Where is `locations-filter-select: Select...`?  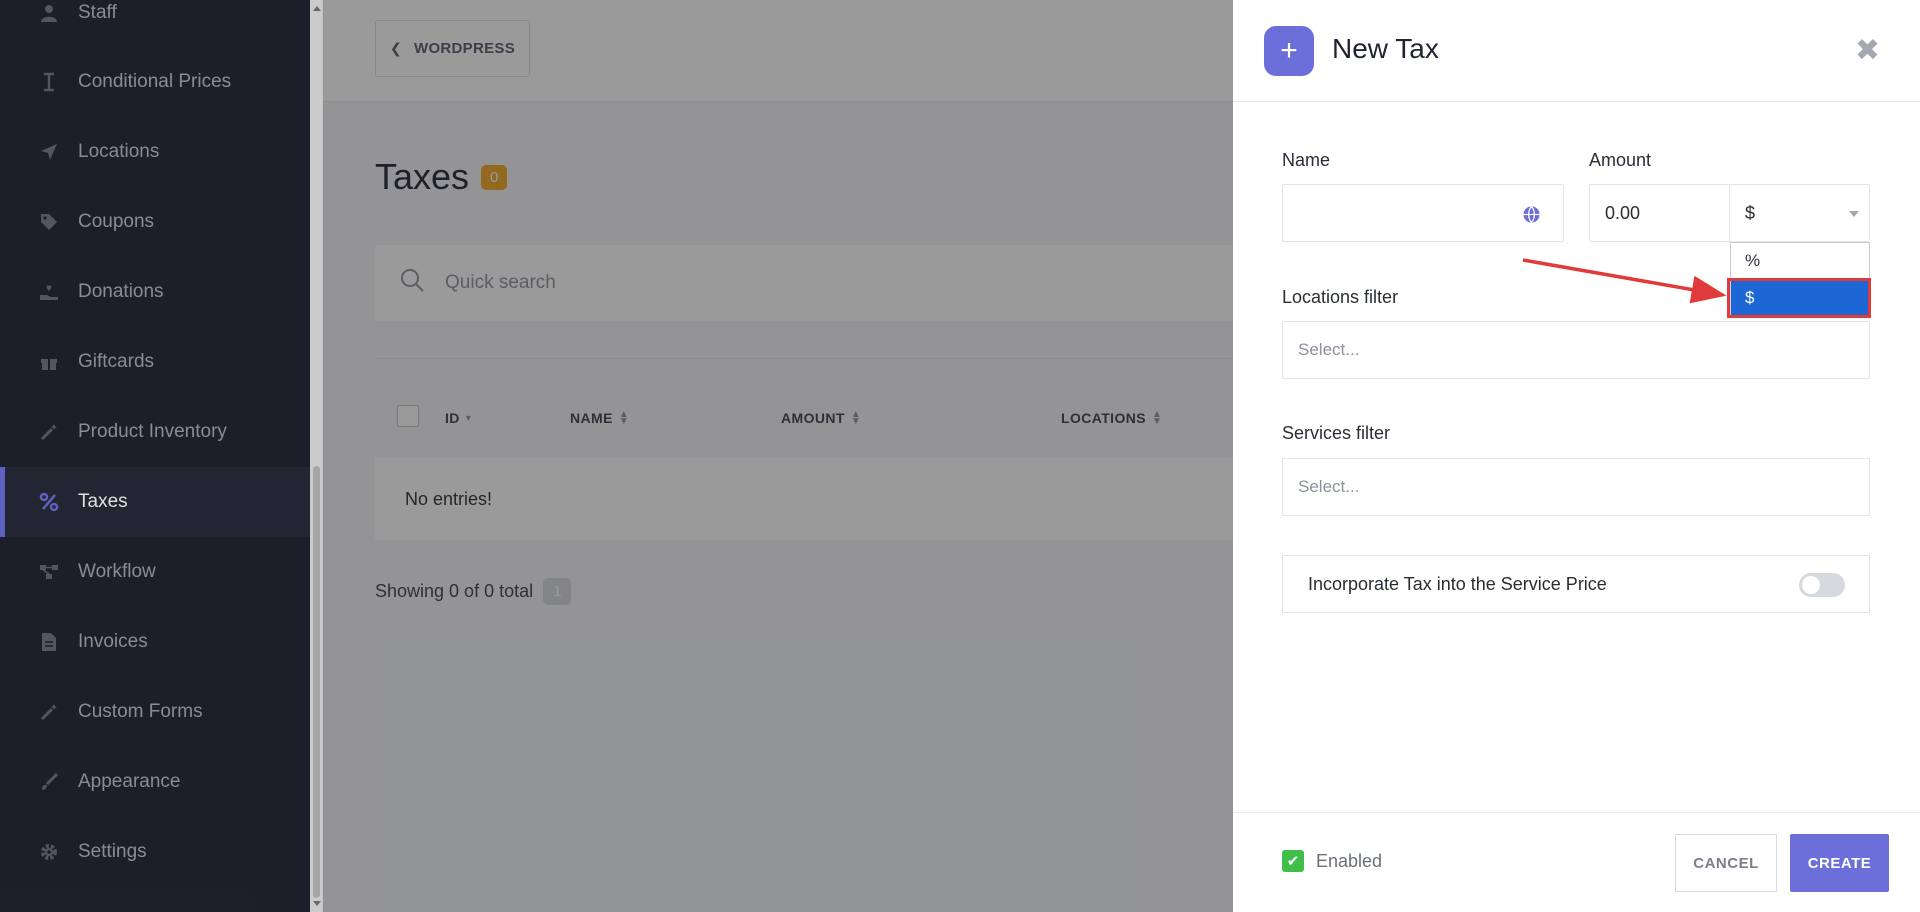 locations-filter-select: Select... is located at coordinates (1576, 350).